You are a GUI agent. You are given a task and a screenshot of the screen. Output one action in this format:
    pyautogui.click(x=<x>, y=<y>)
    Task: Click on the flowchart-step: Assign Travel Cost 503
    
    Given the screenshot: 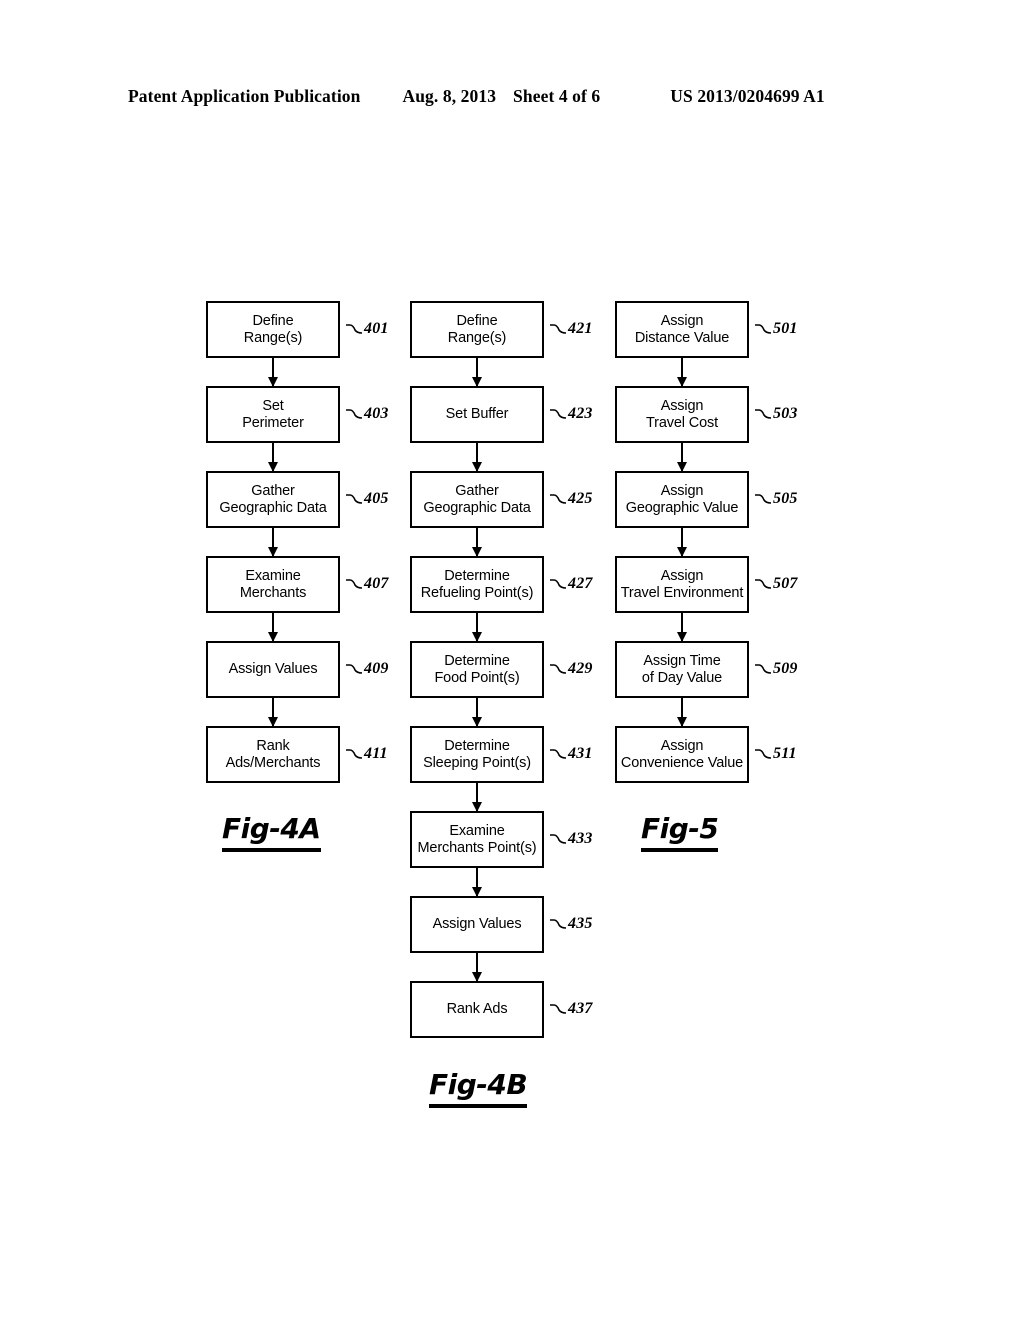 What is the action you would take?
    pyautogui.click(x=706, y=429)
    